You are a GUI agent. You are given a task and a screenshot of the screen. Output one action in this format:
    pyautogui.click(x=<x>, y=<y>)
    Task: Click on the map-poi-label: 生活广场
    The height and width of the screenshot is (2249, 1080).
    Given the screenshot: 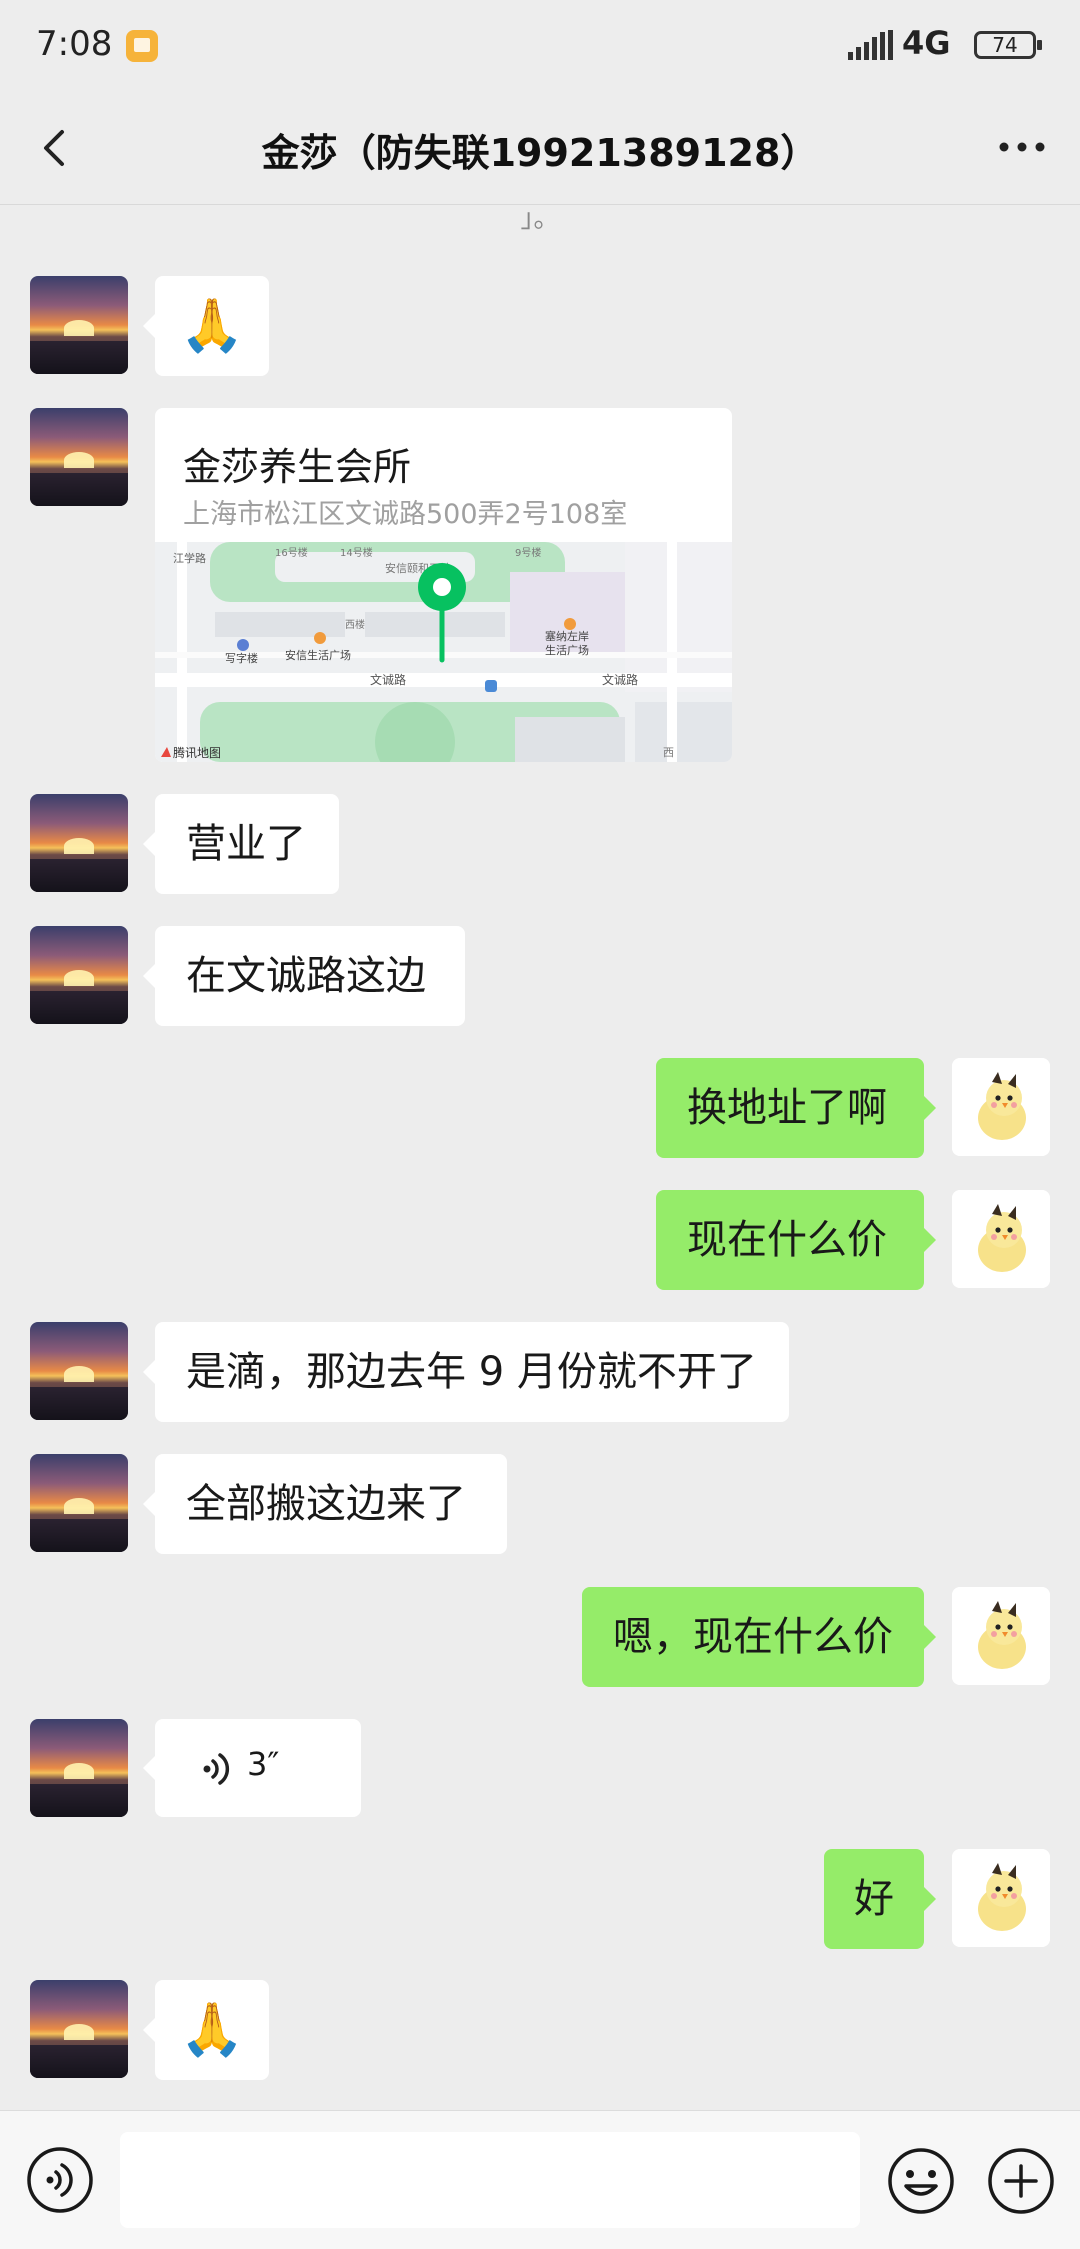 What is the action you would take?
    pyautogui.click(x=567, y=650)
    